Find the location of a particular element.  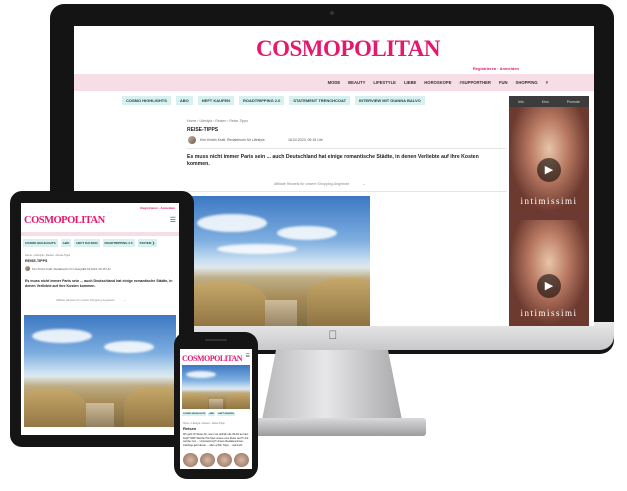

tag-statement: STATEM ❯ is located at coordinates (147, 243).